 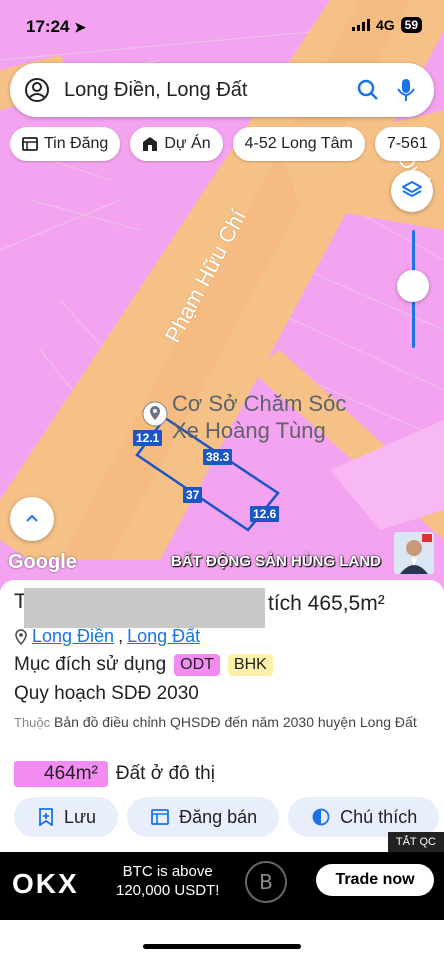 What do you see at coordinates (150, 144) in the screenshot?
I see `building-icon` at bounding box center [150, 144].